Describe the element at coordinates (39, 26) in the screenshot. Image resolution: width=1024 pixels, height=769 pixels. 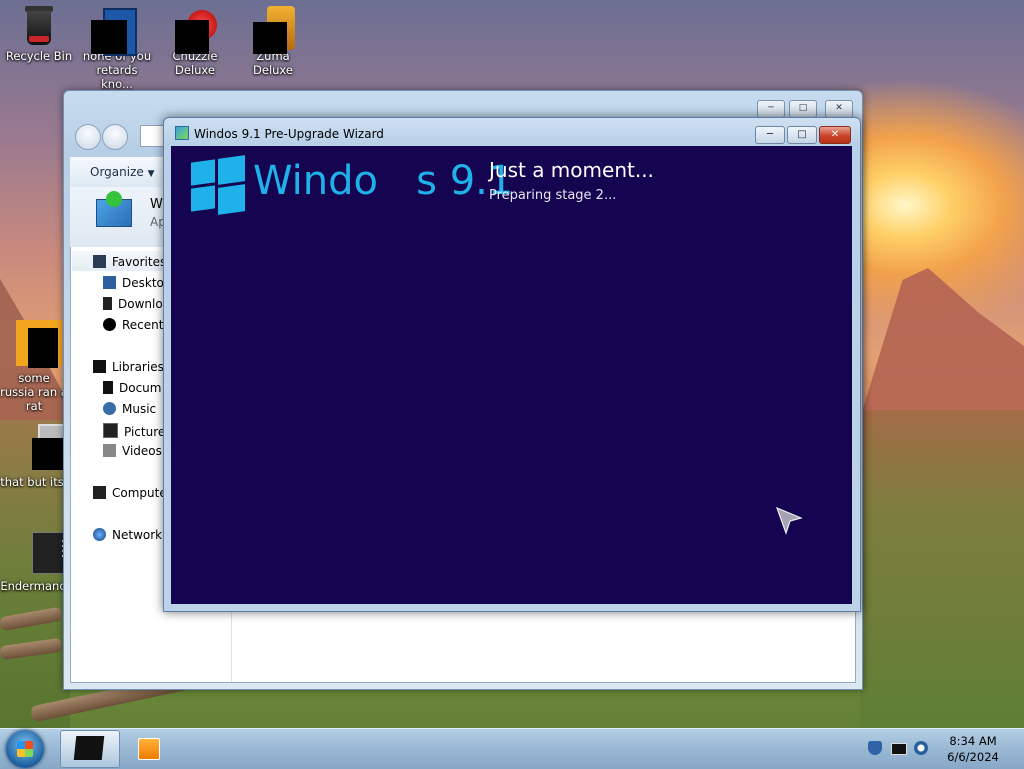
I see `recycle-bin-icon` at that location.